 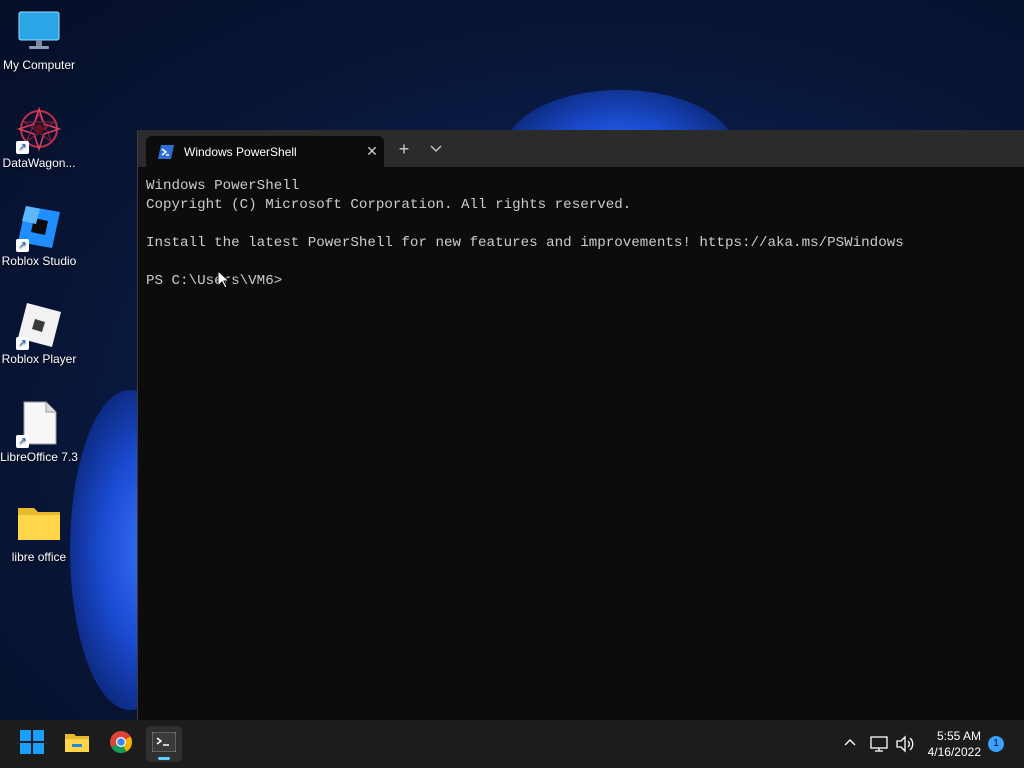 I want to click on tab-title: Windows PowerShell, so click(x=240, y=151).